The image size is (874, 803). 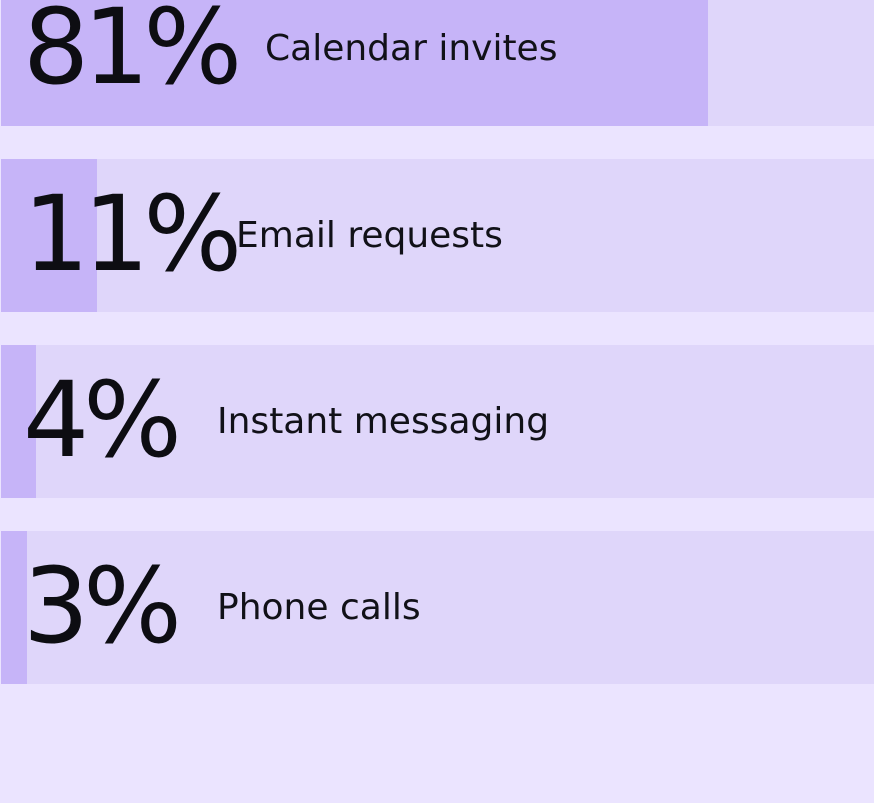 I want to click on value-label-calendar-invites: 81%, so click(x=132, y=54).